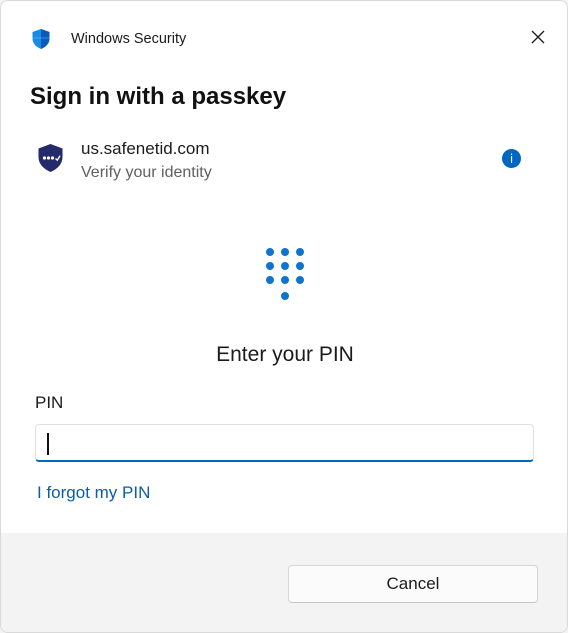 Image resolution: width=568 pixels, height=633 pixels. Describe the element at coordinates (129, 39) in the screenshot. I see `app-title: Windows Security` at that location.